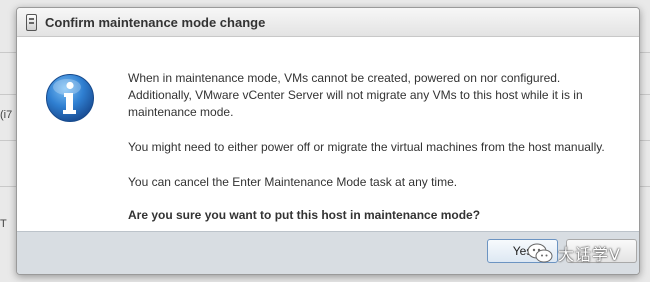 Image resolution: width=650 pixels, height=282 pixels. Describe the element at coordinates (31, 22) in the screenshot. I see `host-icon` at that location.